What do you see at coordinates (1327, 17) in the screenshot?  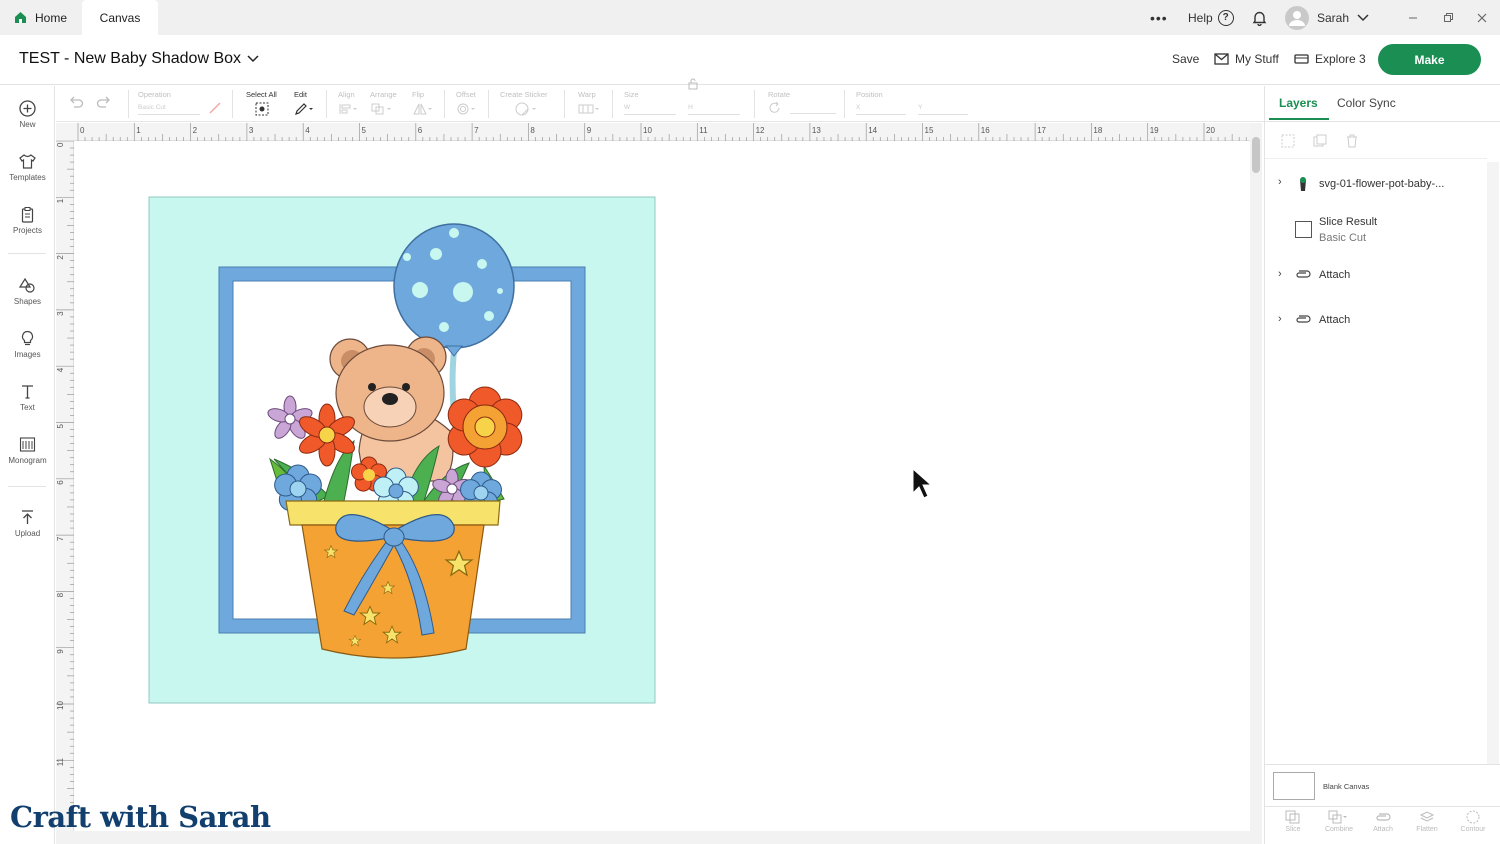 I see `user-menu: Sarah` at bounding box center [1327, 17].